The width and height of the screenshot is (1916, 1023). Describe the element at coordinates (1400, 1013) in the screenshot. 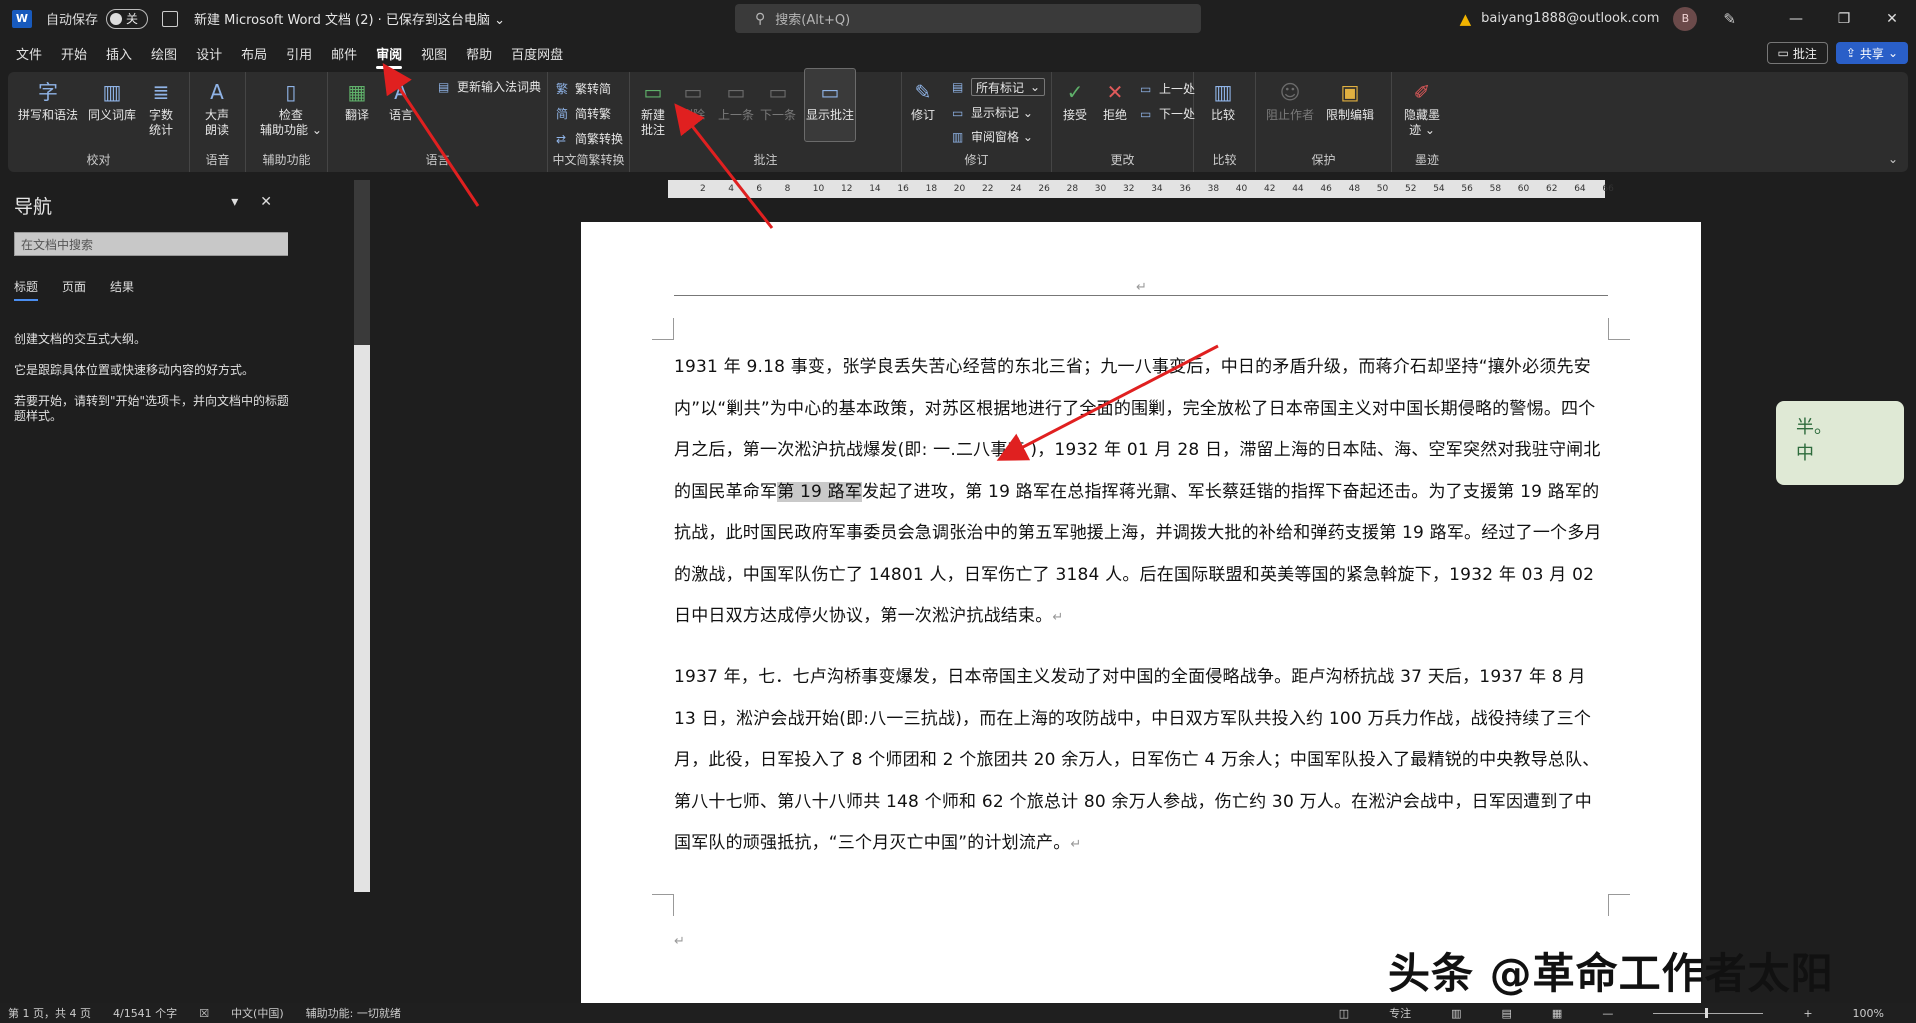

I see `focus-label: 专注` at that location.